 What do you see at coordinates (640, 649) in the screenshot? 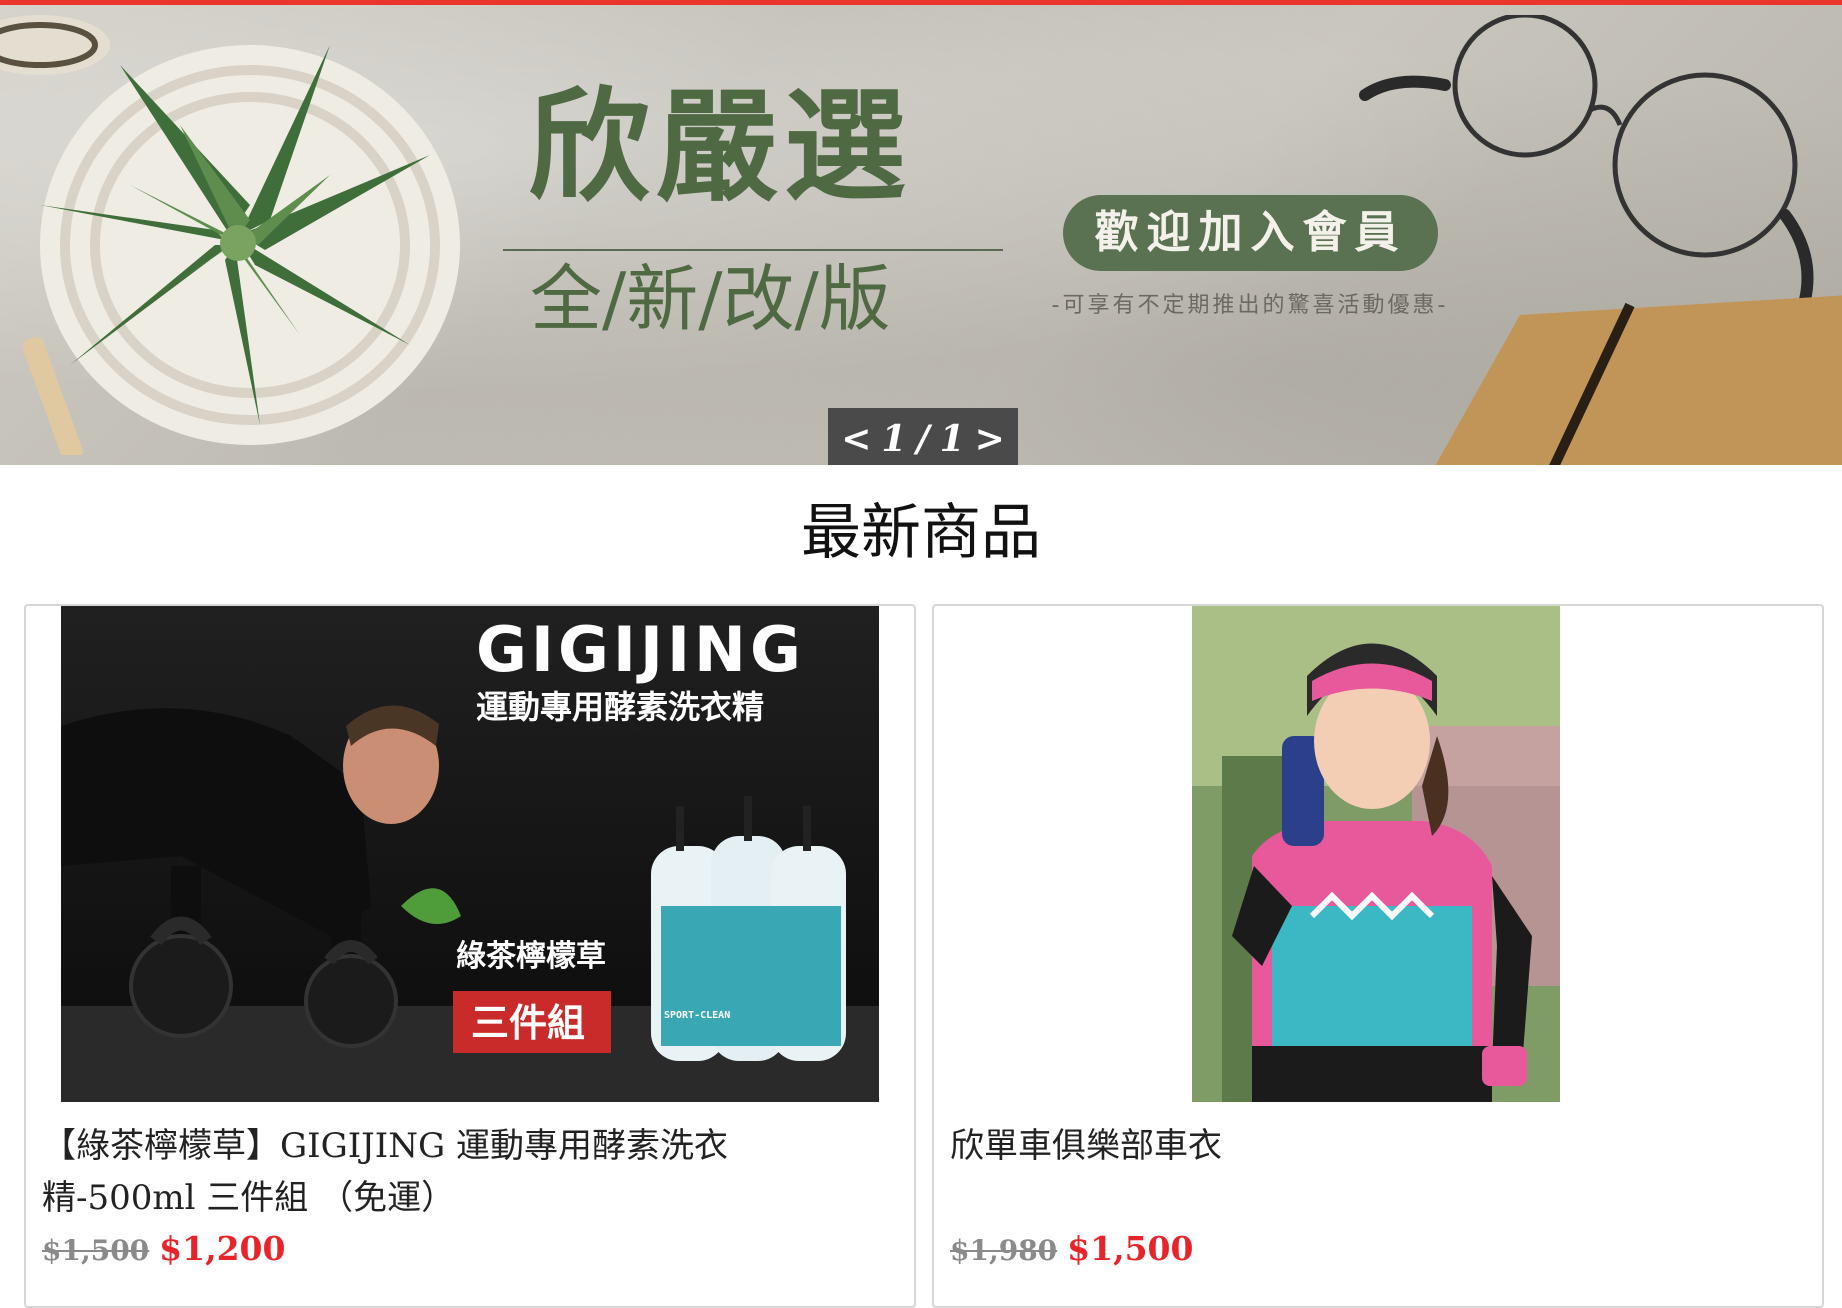
I see `product-image-brand: GIGIJING` at bounding box center [640, 649].